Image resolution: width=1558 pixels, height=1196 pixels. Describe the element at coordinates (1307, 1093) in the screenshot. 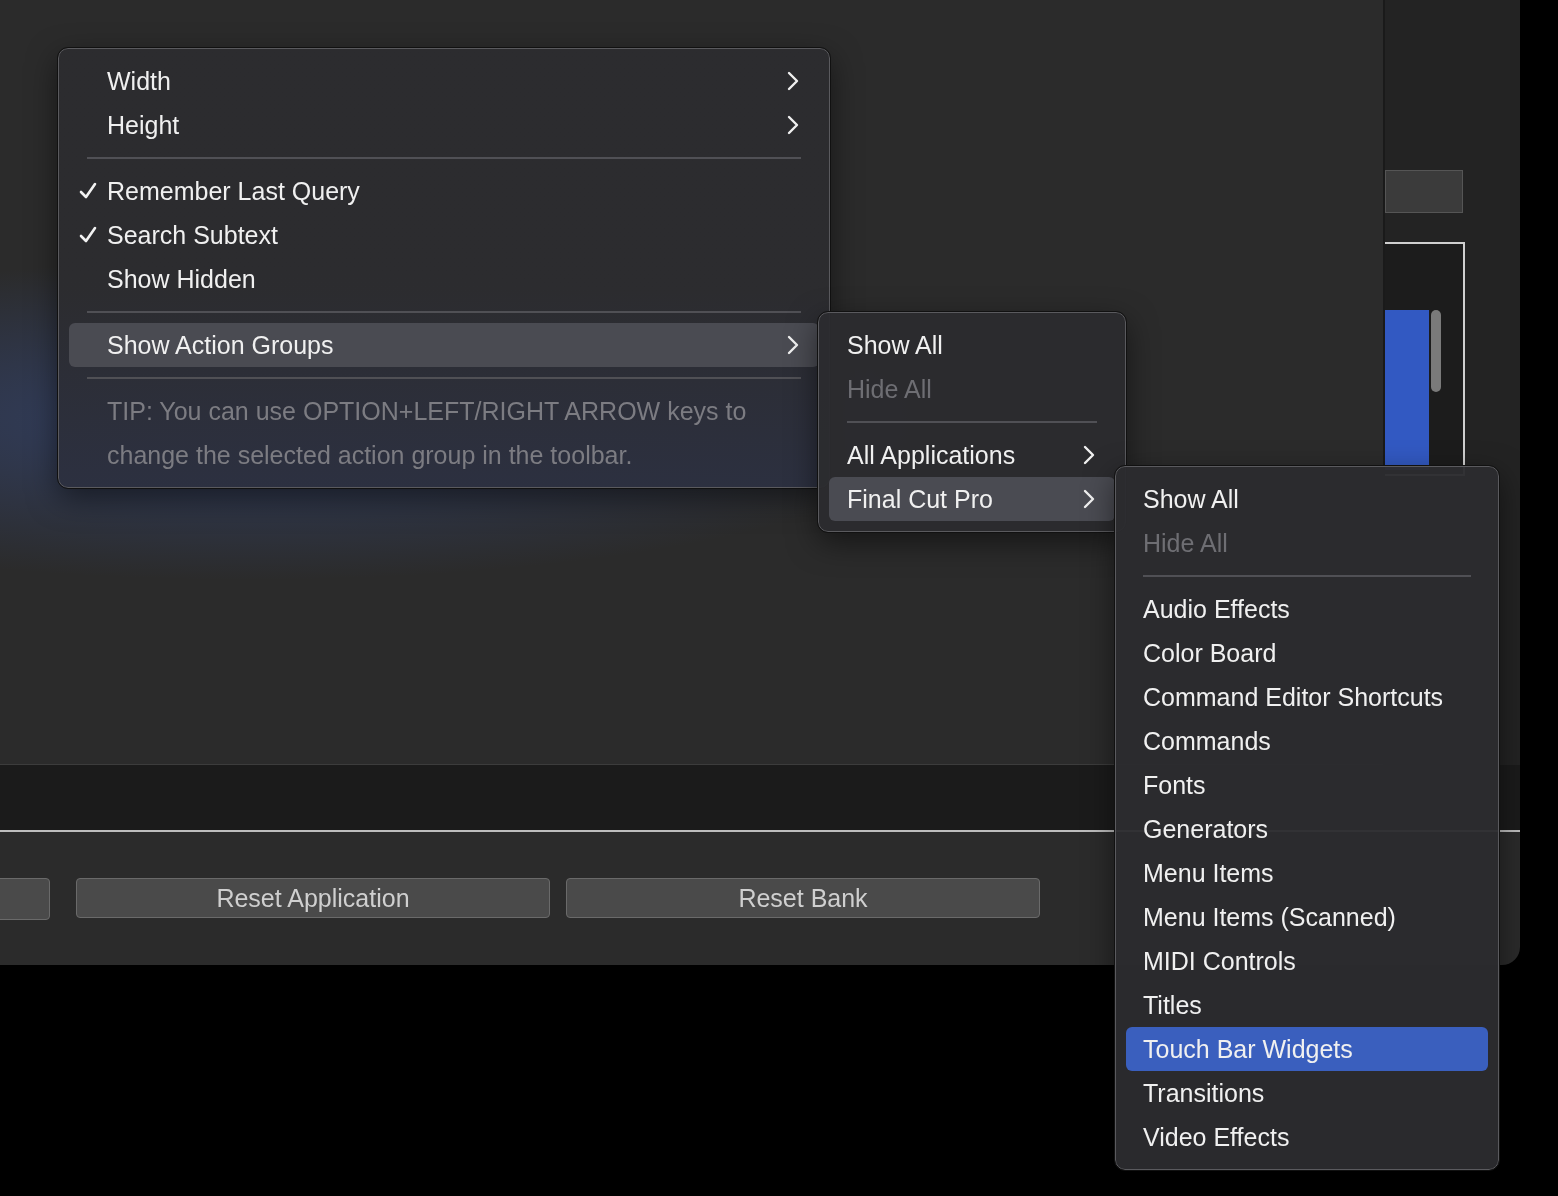

I see `menu-item: Transitions` at that location.